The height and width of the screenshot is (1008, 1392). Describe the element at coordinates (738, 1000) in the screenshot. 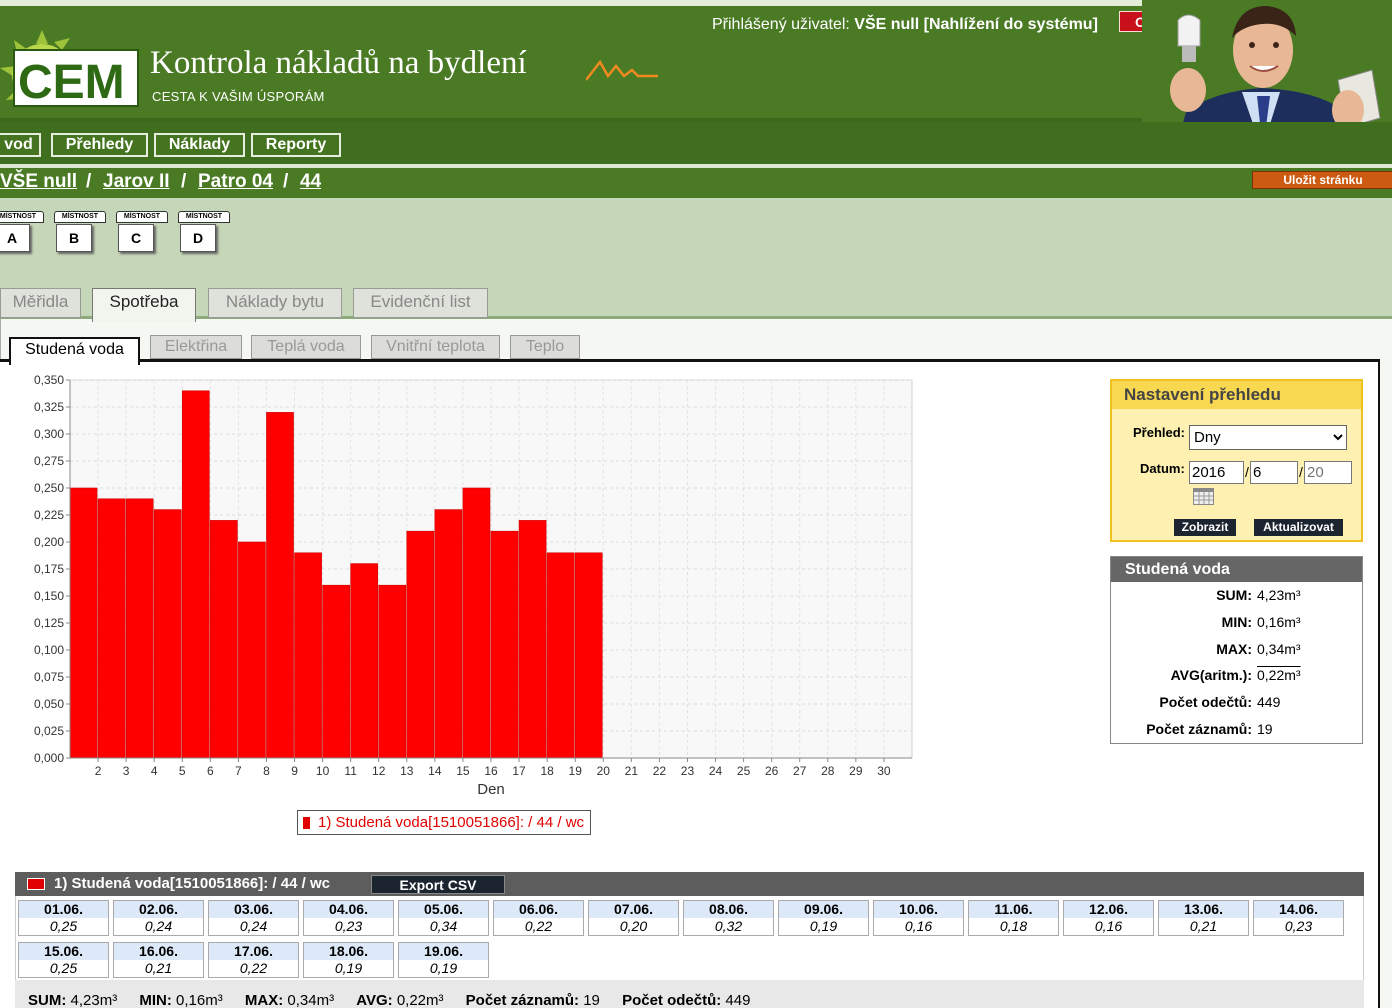

I see `summary-readings-value: 449` at that location.